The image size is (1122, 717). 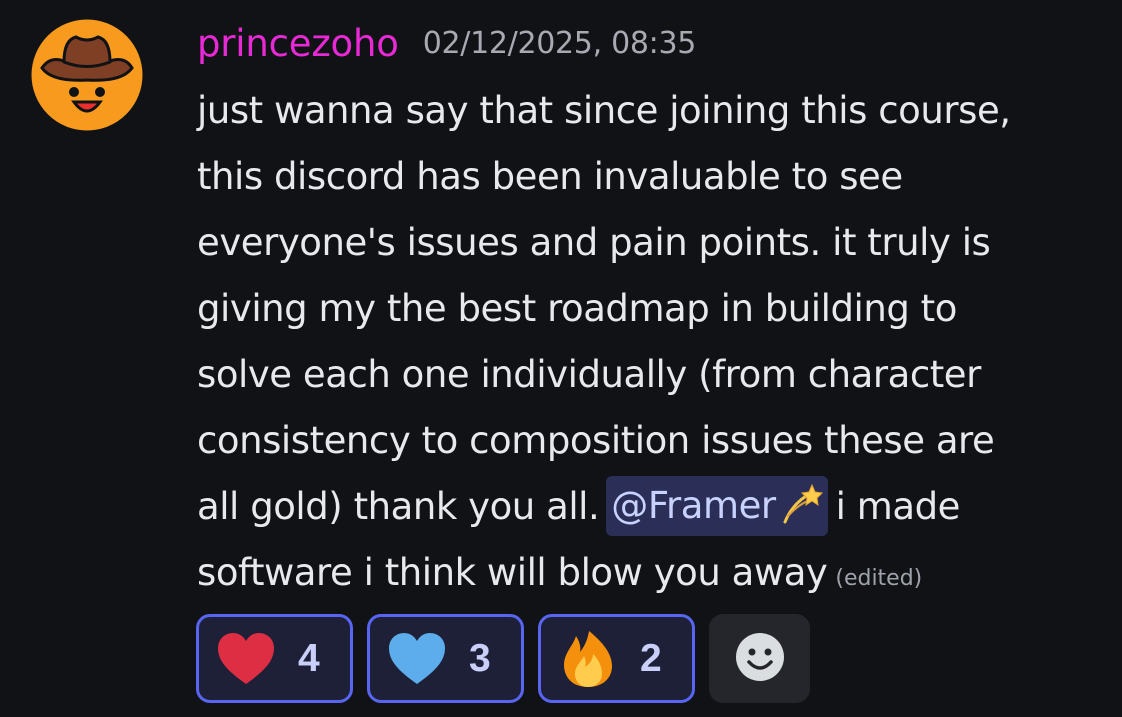 What do you see at coordinates (693, 505) in the screenshot?
I see `mention-label: @Framer` at bounding box center [693, 505].